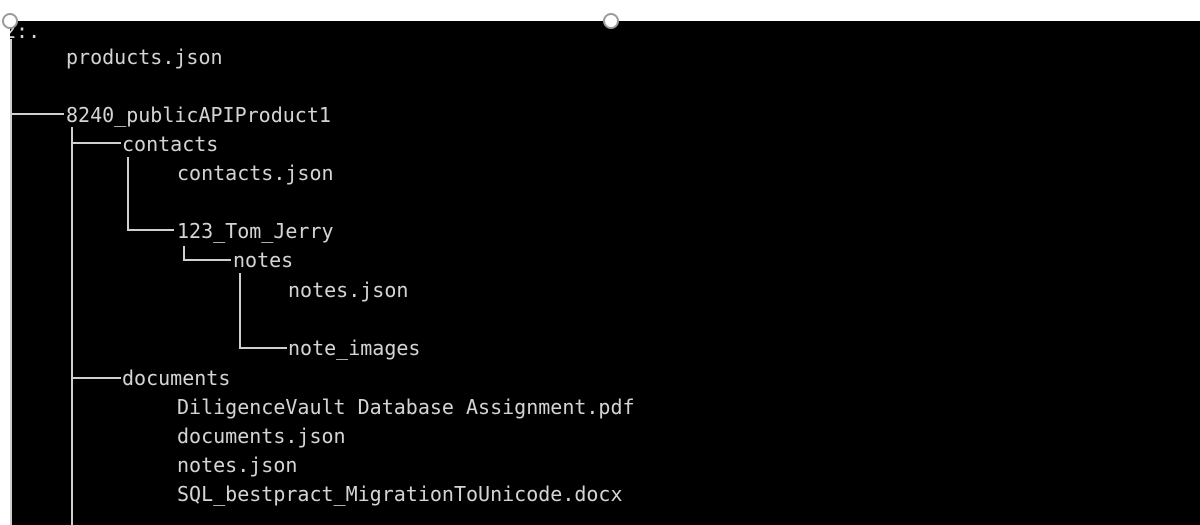  I want to click on tree-branch-contacts-to-person, so click(150, 230).